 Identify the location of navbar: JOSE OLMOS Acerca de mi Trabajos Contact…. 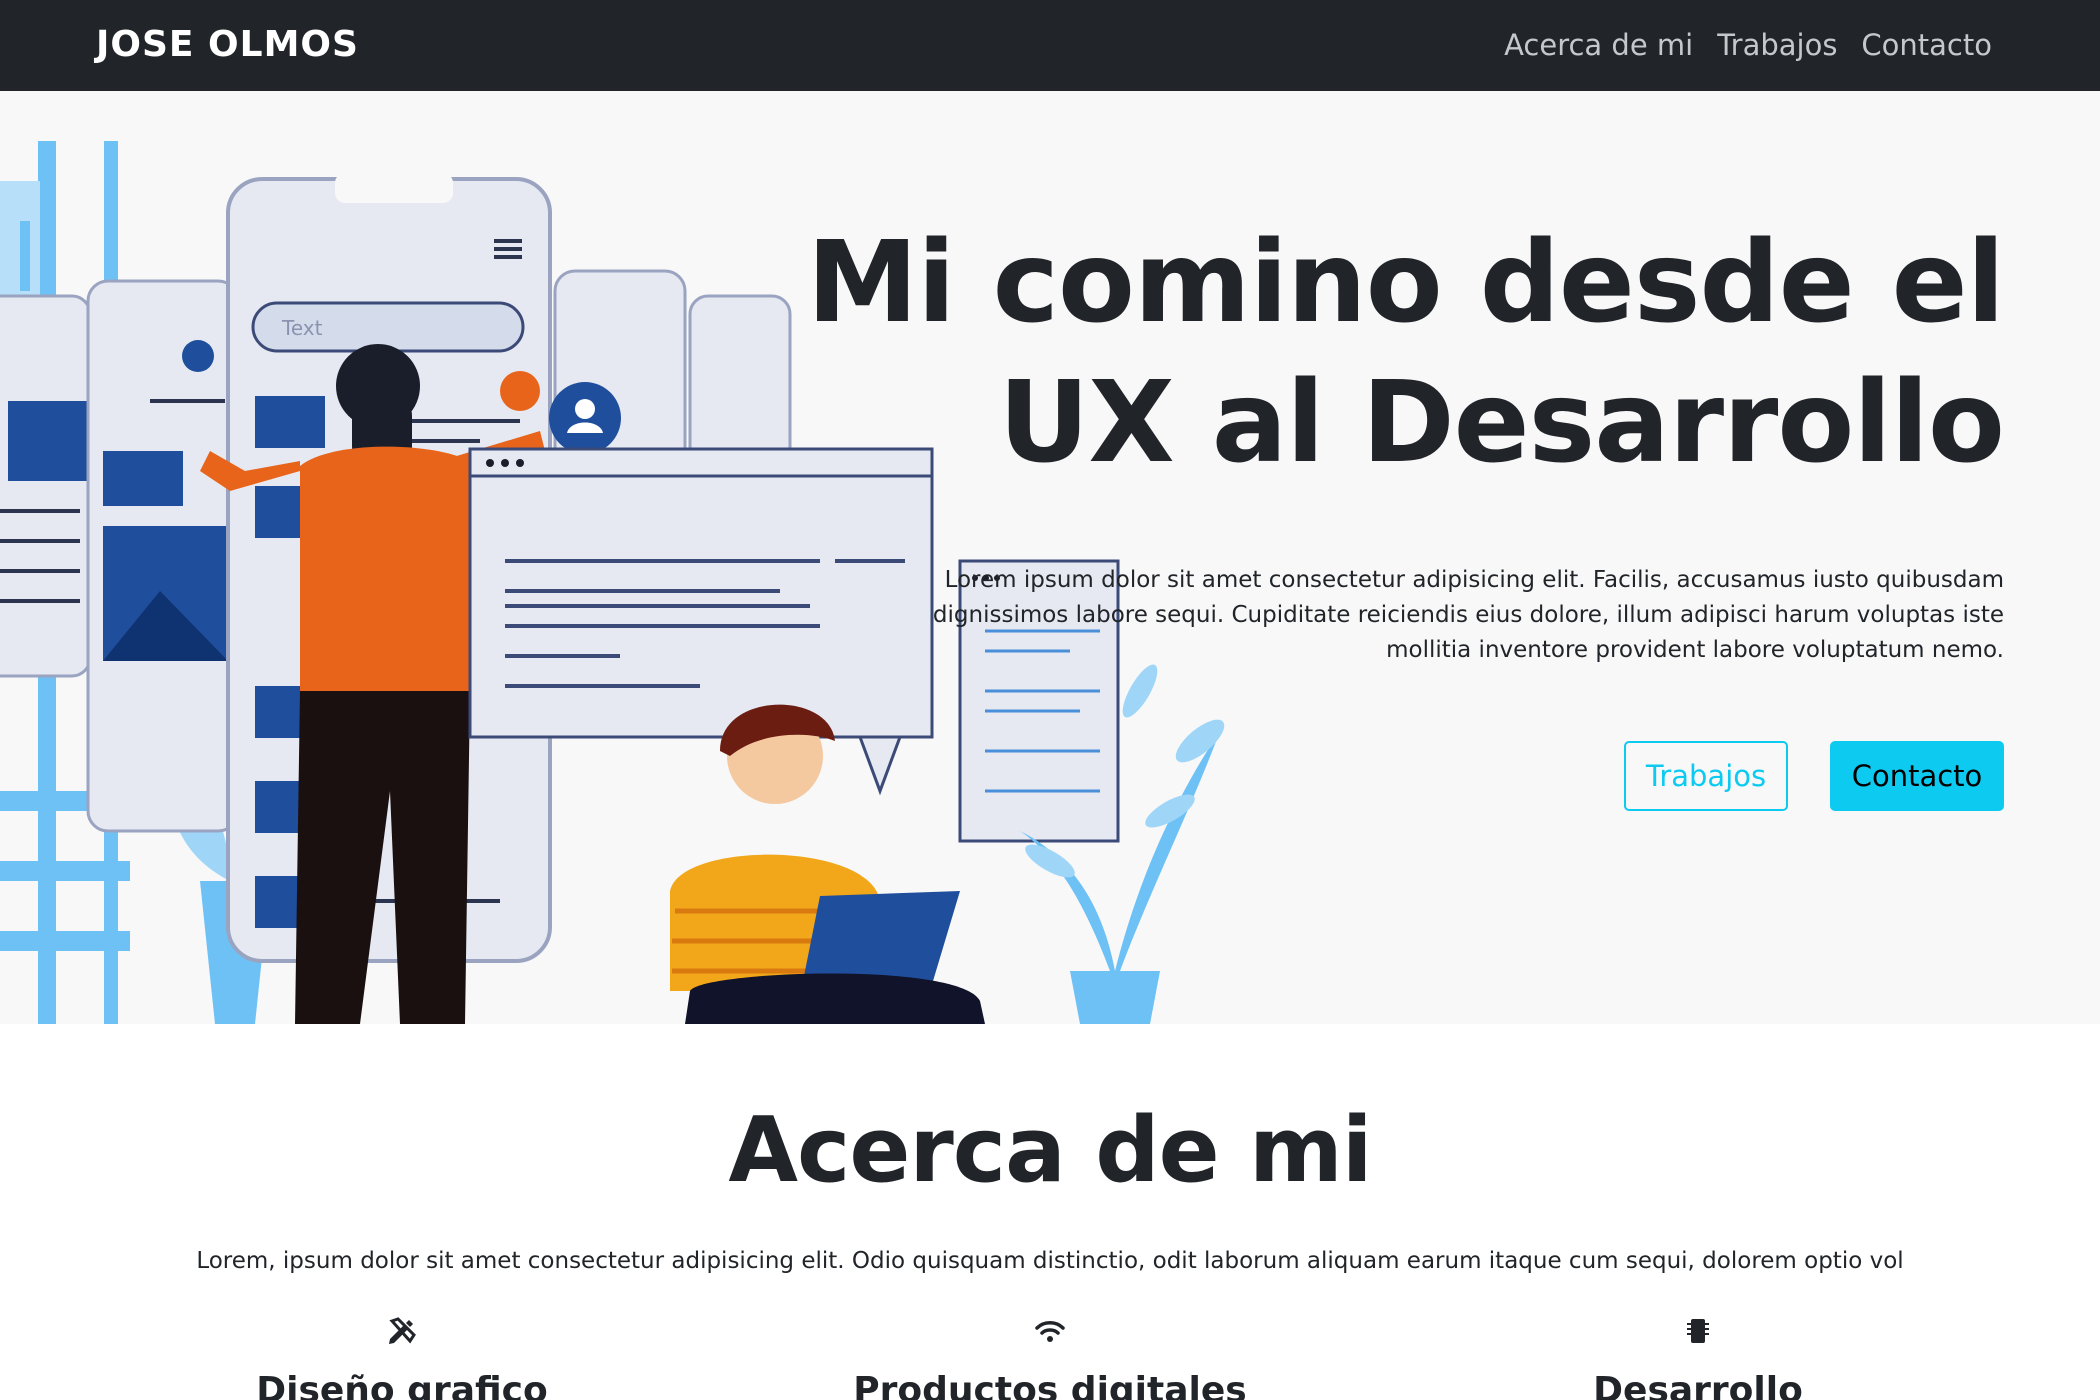
(1050, 45).